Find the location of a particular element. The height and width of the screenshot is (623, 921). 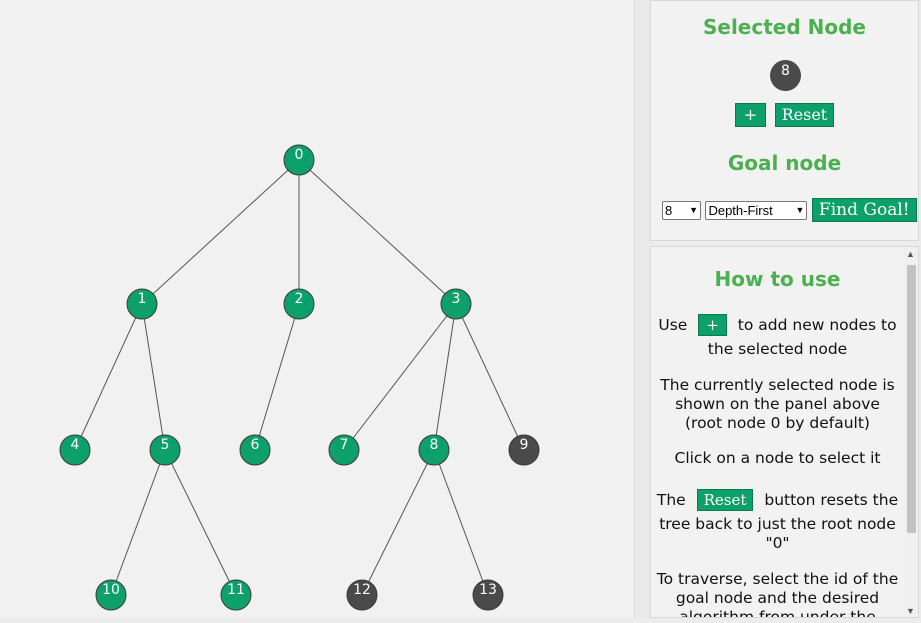

algorithm-select: Depth-First ▼ is located at coordinates (756, 210).